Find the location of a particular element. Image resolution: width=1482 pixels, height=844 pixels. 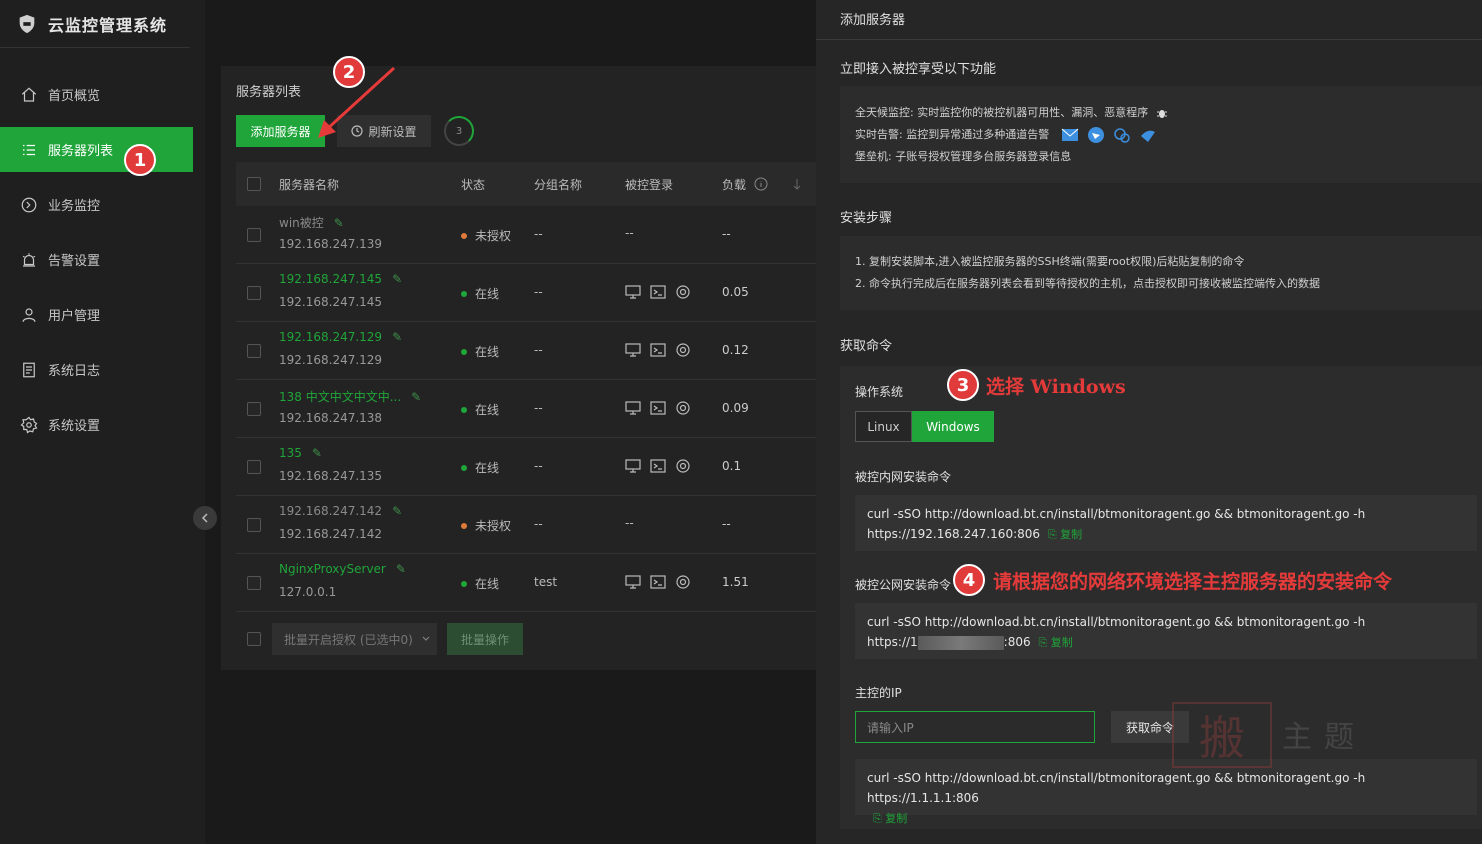

server-name: 192.168.247.142 ✎ is located at coordinates (340, 511).